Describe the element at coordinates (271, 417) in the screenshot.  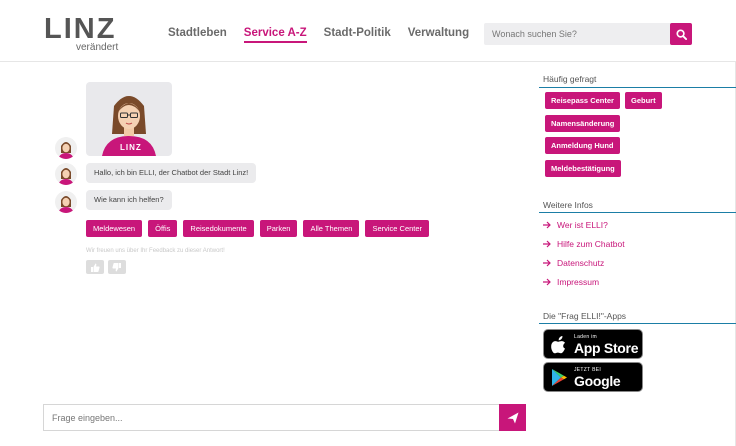
I see `chat-input` at that location.